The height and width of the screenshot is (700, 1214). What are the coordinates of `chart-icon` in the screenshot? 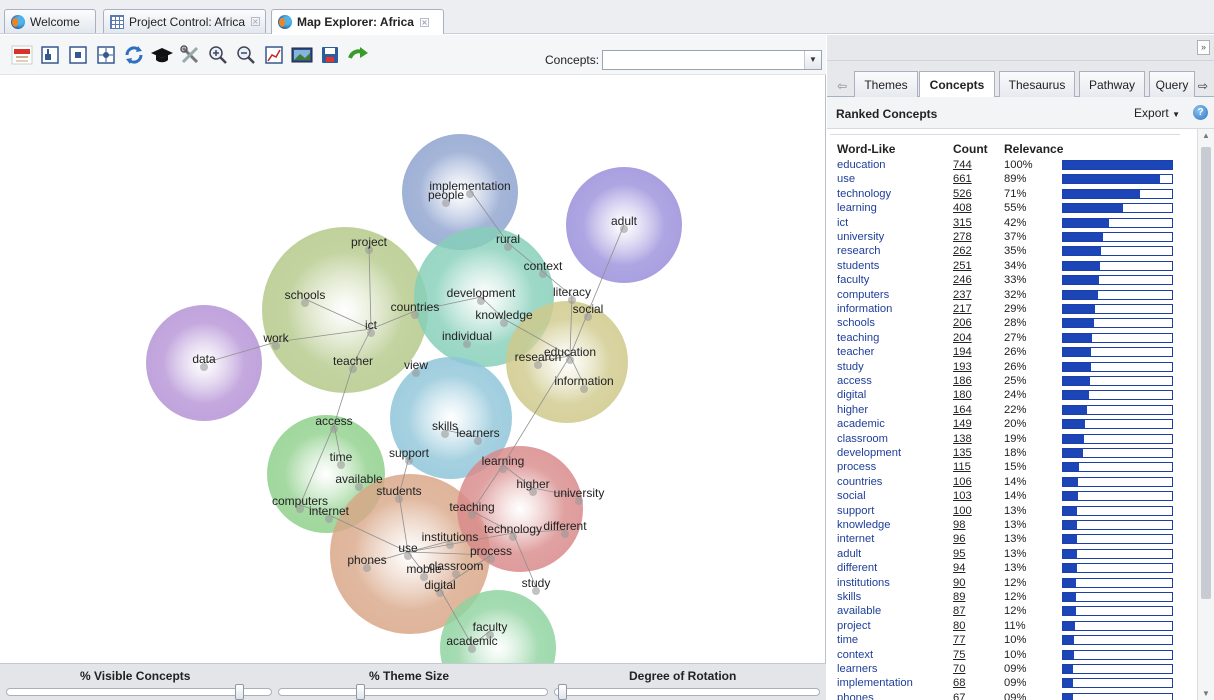 It's located at (274, 55).